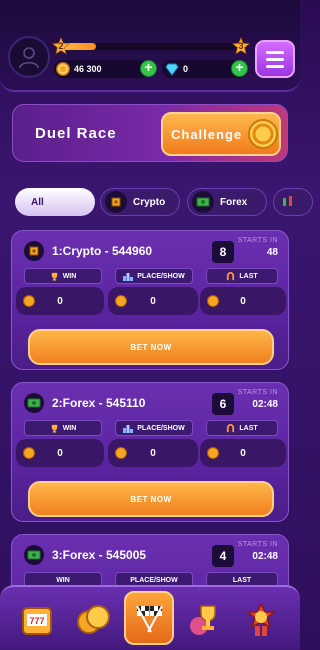 Image resolution: width=320 pixels, height=650 pixels. I want to click on top-bar: 2 3 46 300 + 0 +, so click(150, 46).